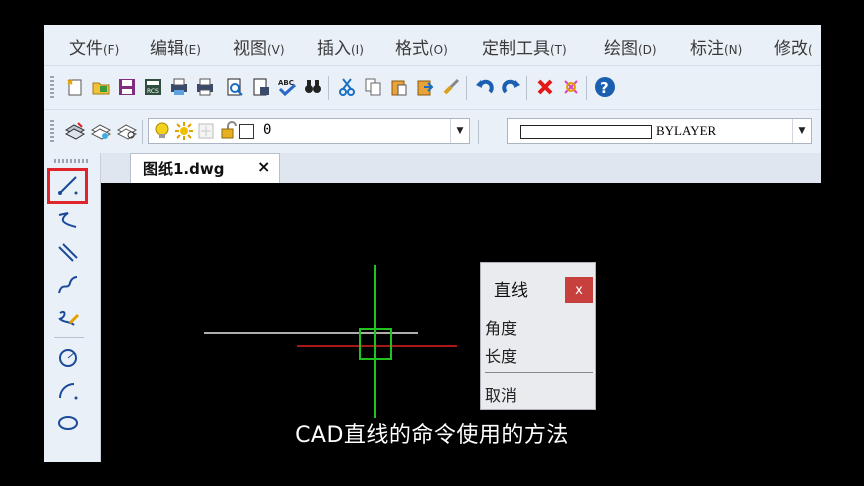  I want to click on popup-title: 直线, so click(511, 291).